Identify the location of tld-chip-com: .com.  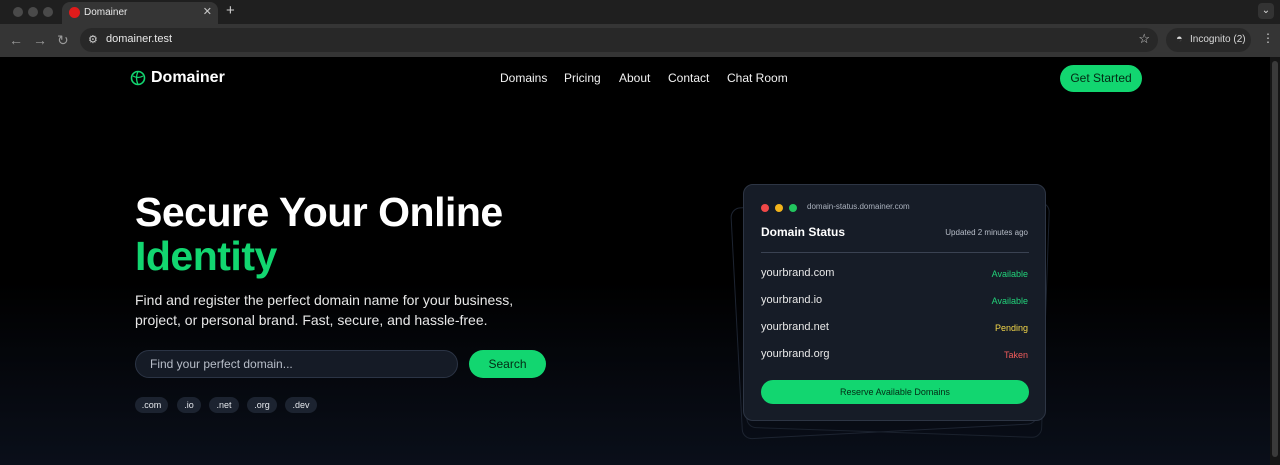
(151, 405).